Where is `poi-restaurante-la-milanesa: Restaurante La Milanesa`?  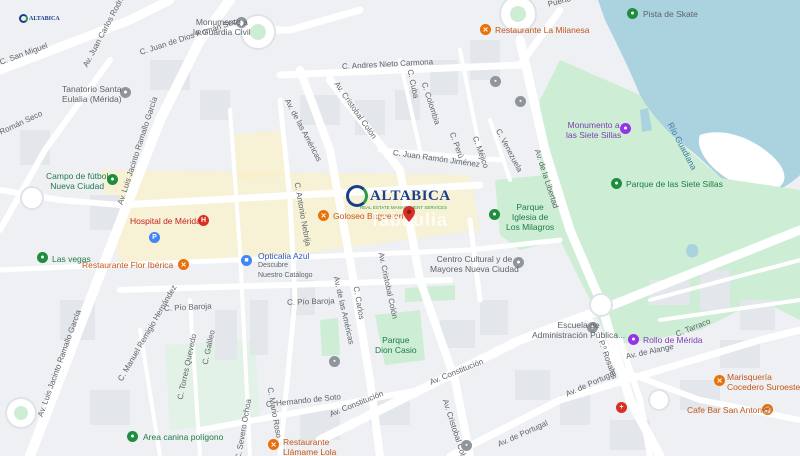
poi-restaurante-la-milanesa: Restaurante La Milanesa is located at coordinates (542, 30).